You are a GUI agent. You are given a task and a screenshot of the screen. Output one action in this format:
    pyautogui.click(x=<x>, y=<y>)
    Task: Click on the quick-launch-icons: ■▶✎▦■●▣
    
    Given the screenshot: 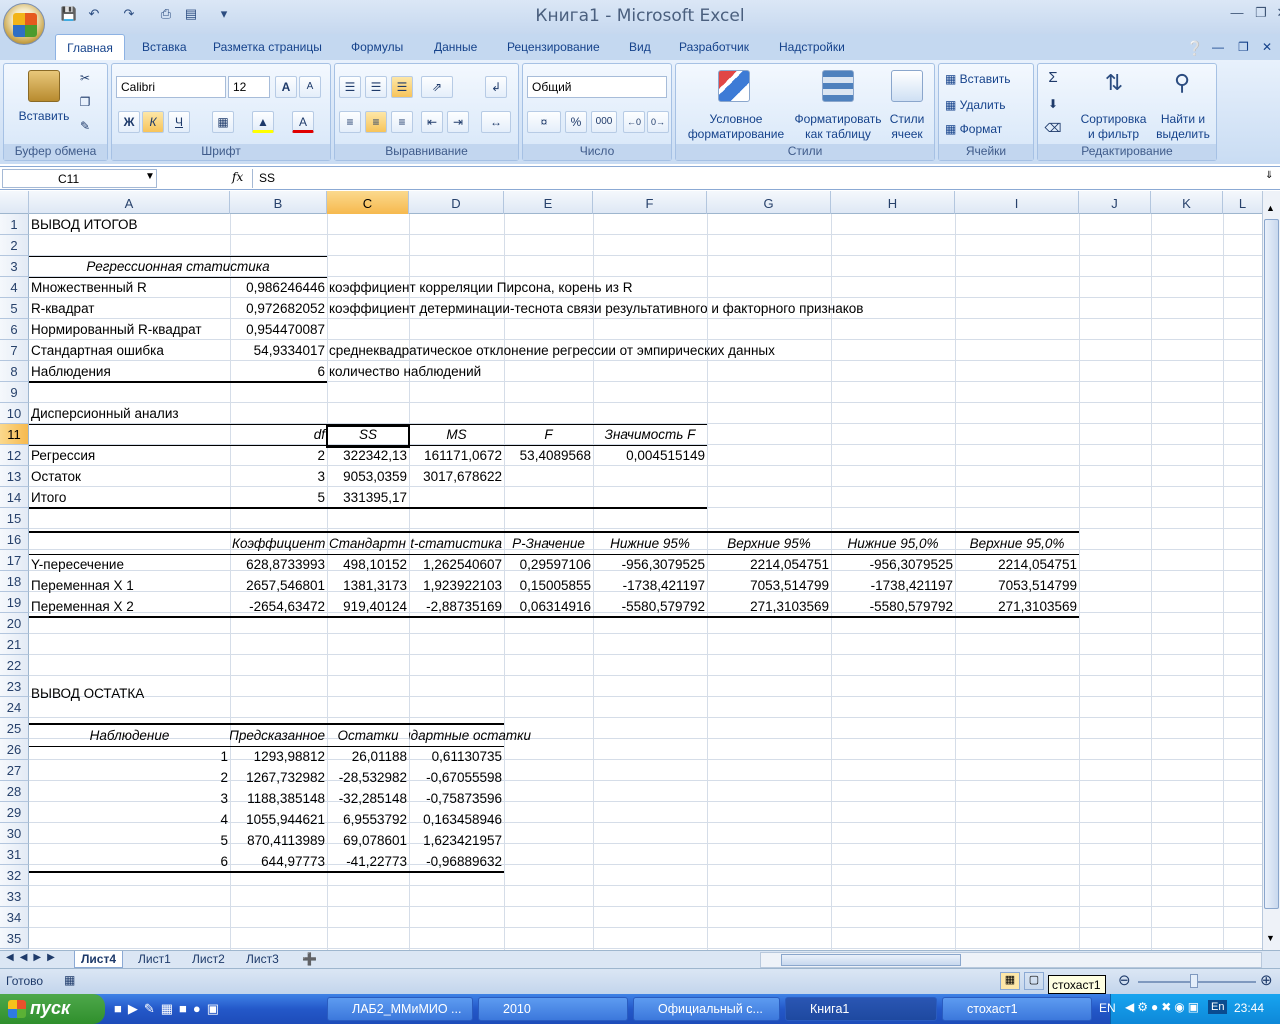 What is the action you would take?
    pyautogui.click(x=169, y=1009)
    